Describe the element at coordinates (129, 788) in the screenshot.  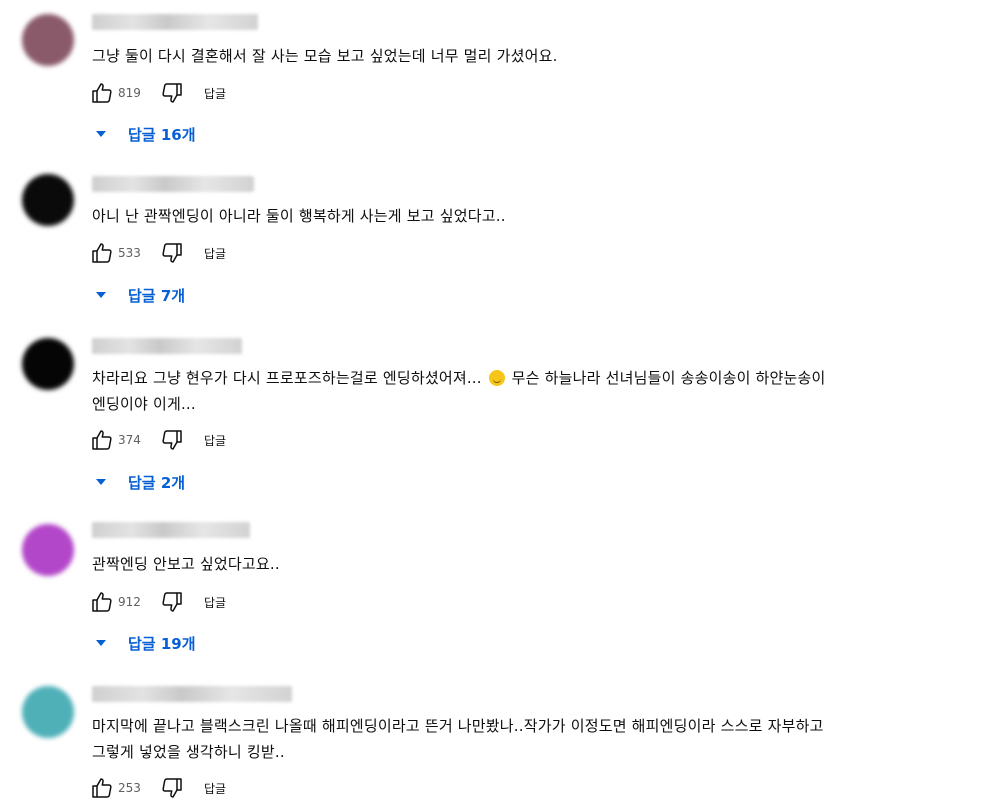
I see `like-count: 253` at that location.